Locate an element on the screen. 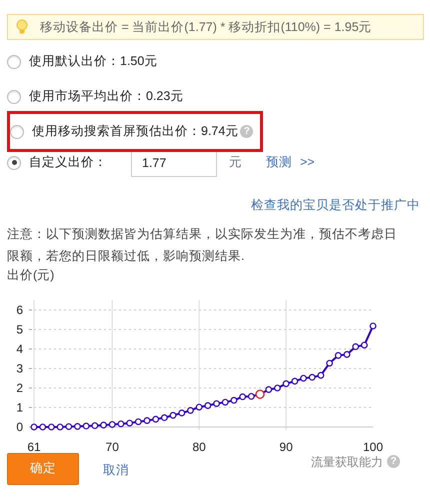  x-tick-label: 90 is located at coordinates (286, 447).